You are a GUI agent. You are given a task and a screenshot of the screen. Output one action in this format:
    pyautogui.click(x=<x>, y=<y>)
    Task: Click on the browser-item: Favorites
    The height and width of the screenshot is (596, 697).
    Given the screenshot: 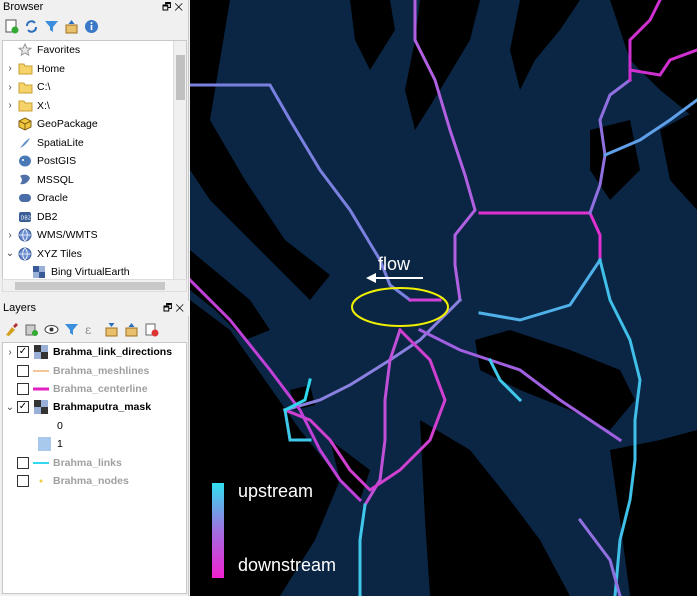 What is the action you would take?
    pyautogui.click(x=94, y=50)
    